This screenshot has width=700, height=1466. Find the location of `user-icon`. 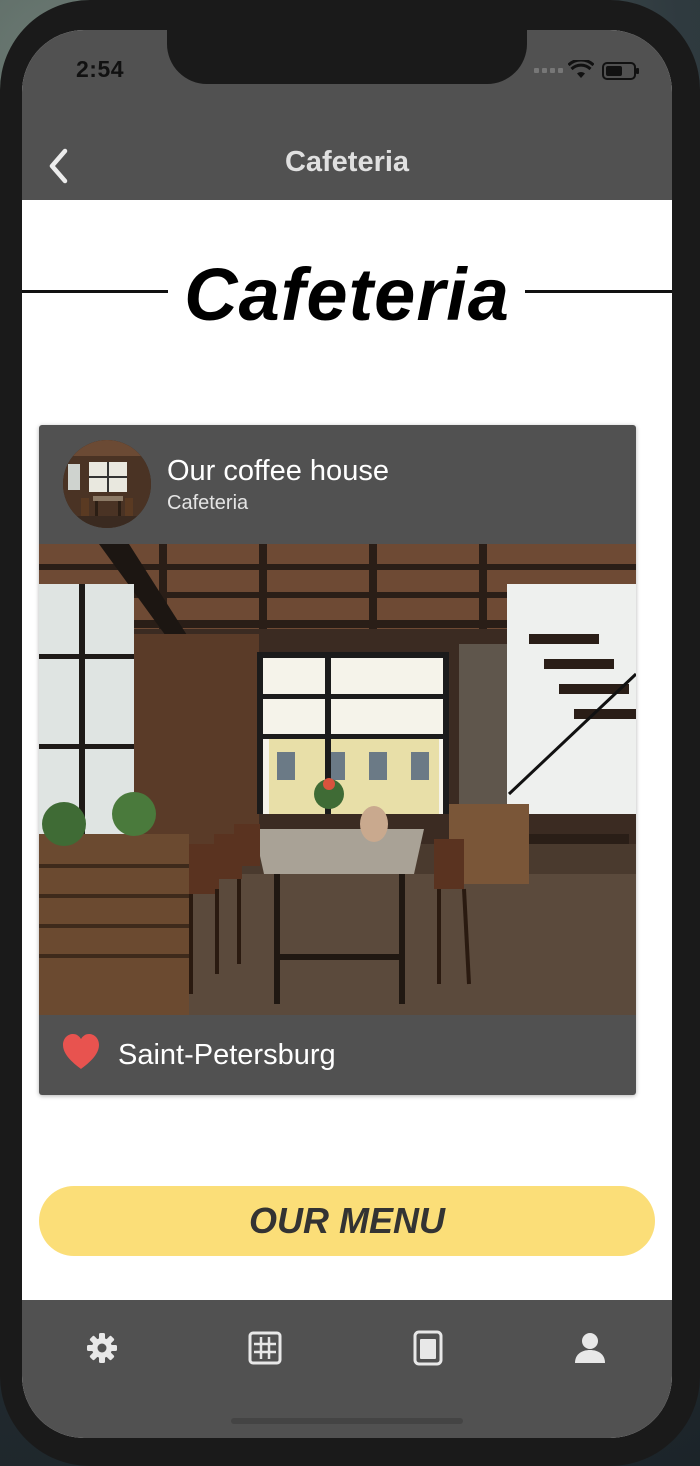

user-icon is located at coordinates (590, 1348).